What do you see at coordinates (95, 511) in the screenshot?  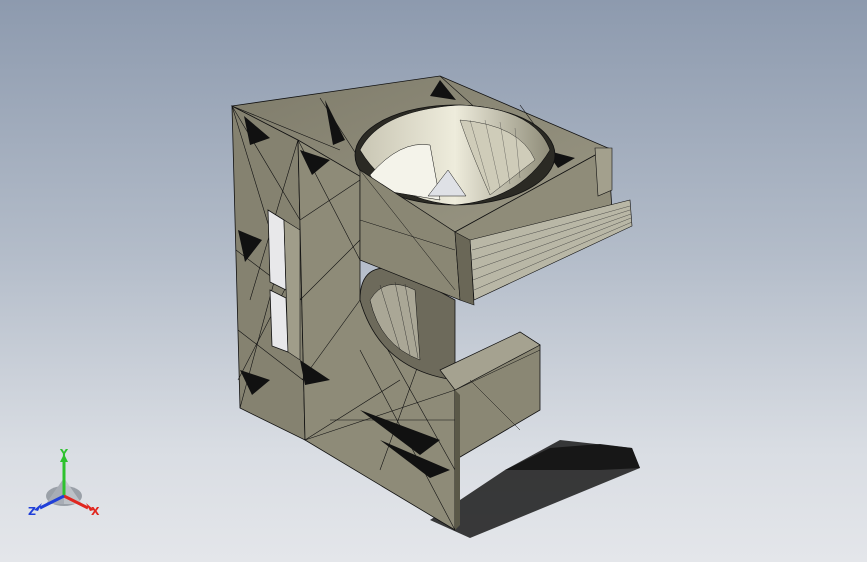 I see `axis-x-label: X` at bounding box center [95, 511].